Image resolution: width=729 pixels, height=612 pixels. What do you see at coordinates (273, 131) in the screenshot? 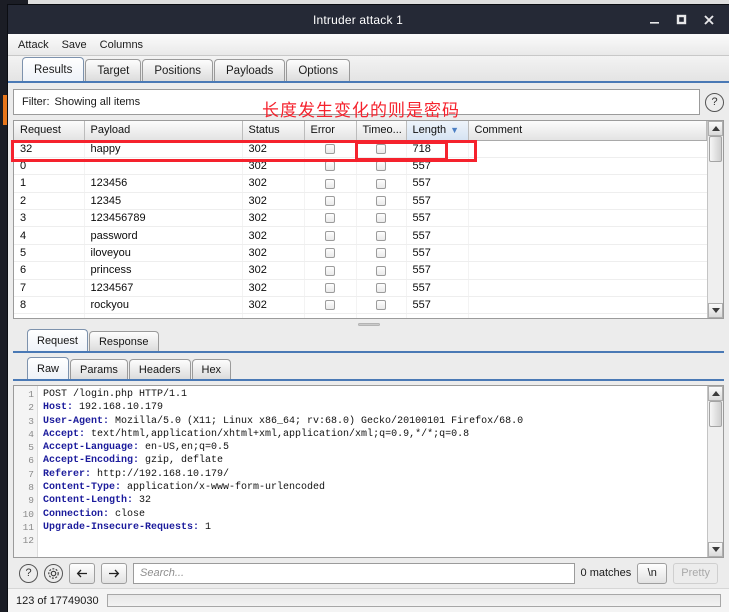
I see `column-header-status: Status` at bounding box center [273, 131].